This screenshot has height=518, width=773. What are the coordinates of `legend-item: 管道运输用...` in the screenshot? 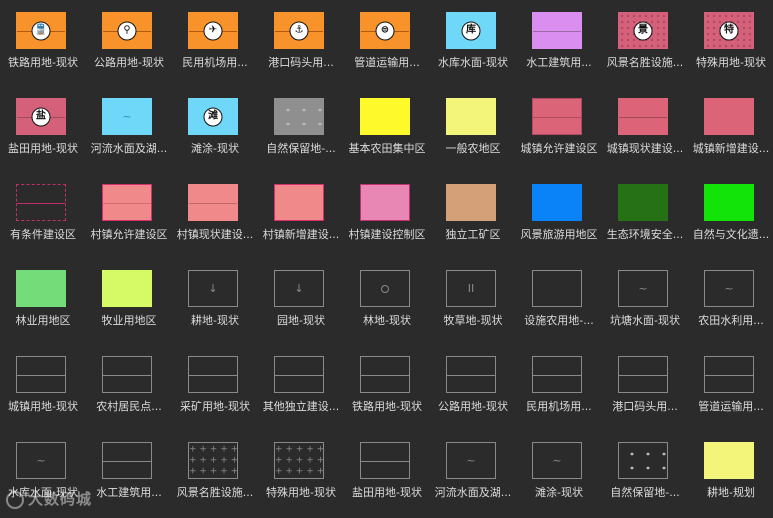 It's located at (730, 387).